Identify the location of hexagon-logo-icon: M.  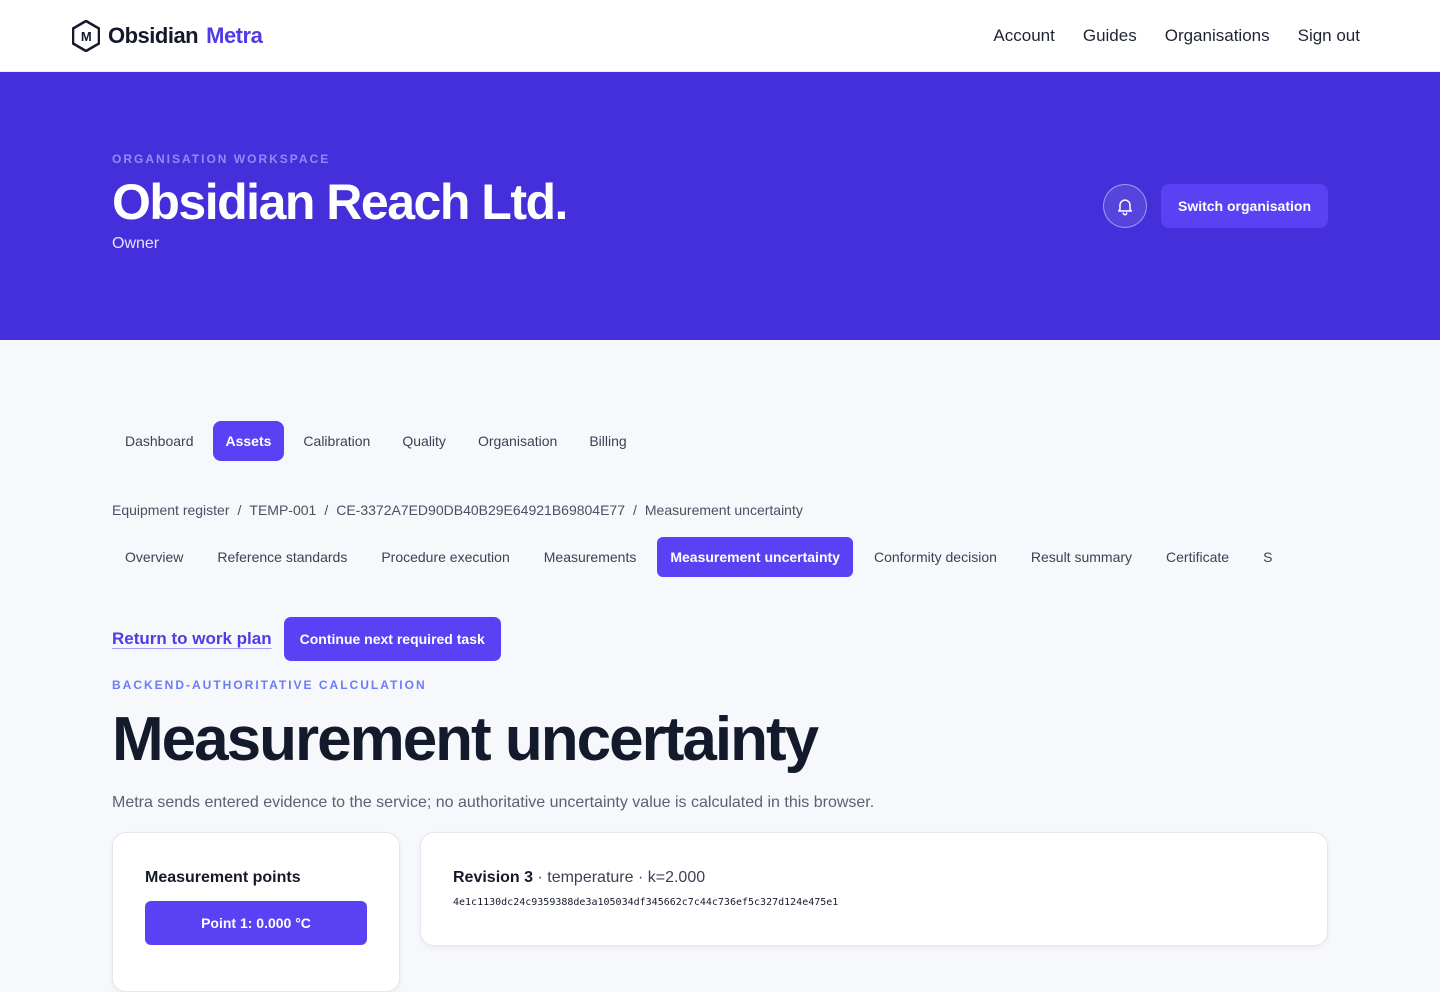
(86, 35).